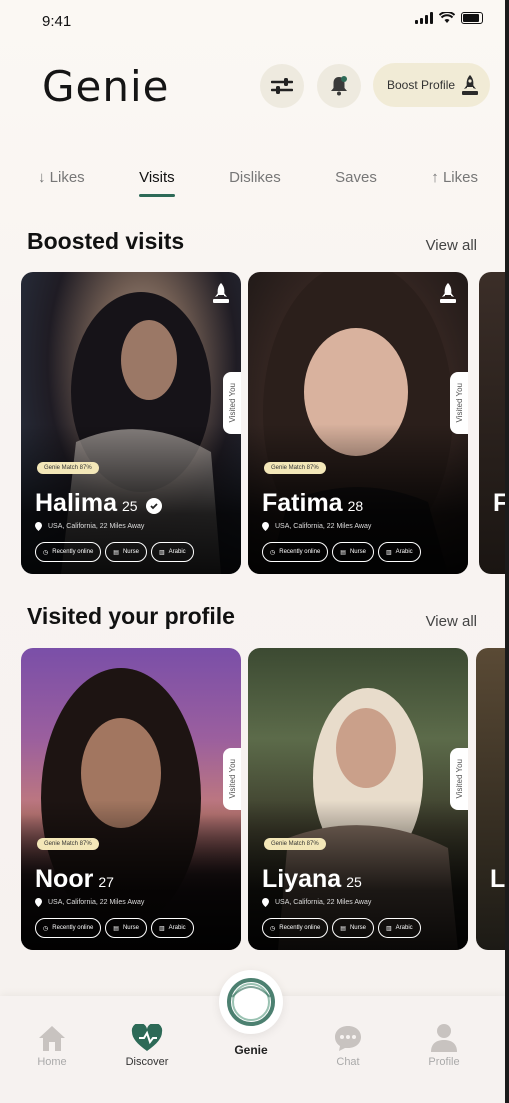  Describe the element at coordinates (492, 423) in the screenshot. I see `profile-card-partial: F` at that location.